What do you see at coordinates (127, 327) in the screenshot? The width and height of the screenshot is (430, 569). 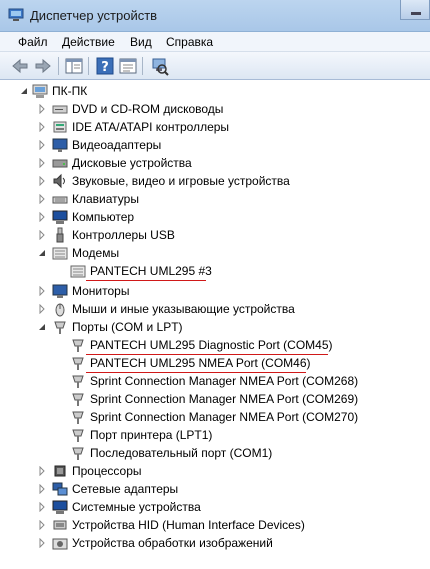 I see `tree-item-label: Порты (COM и LPT)` at bounding box center [127, 327].